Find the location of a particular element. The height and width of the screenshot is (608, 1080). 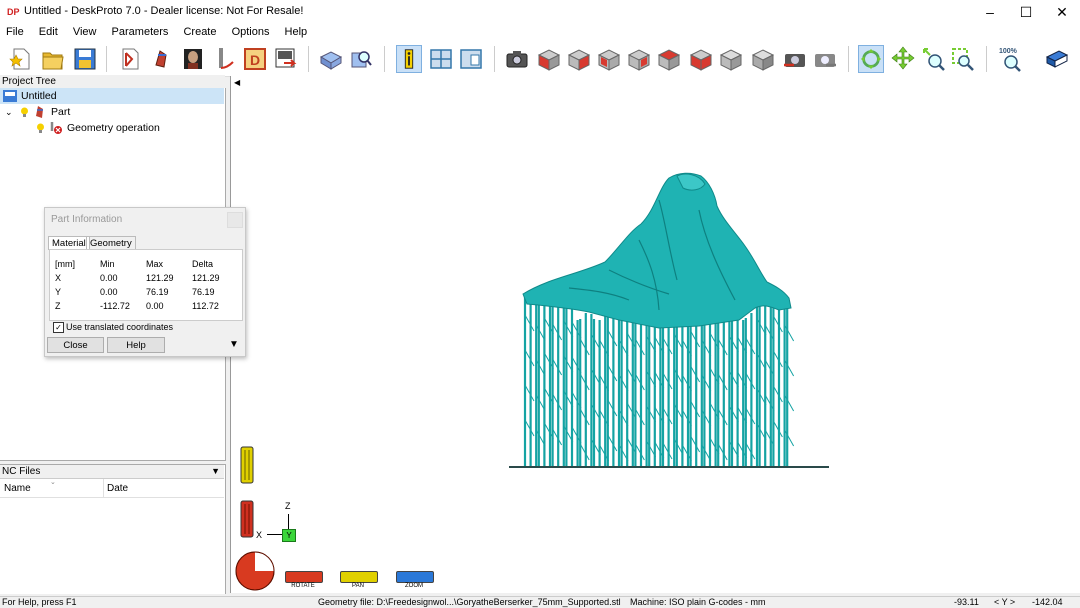

minimize-button: – is located at coordinates (990, 12).